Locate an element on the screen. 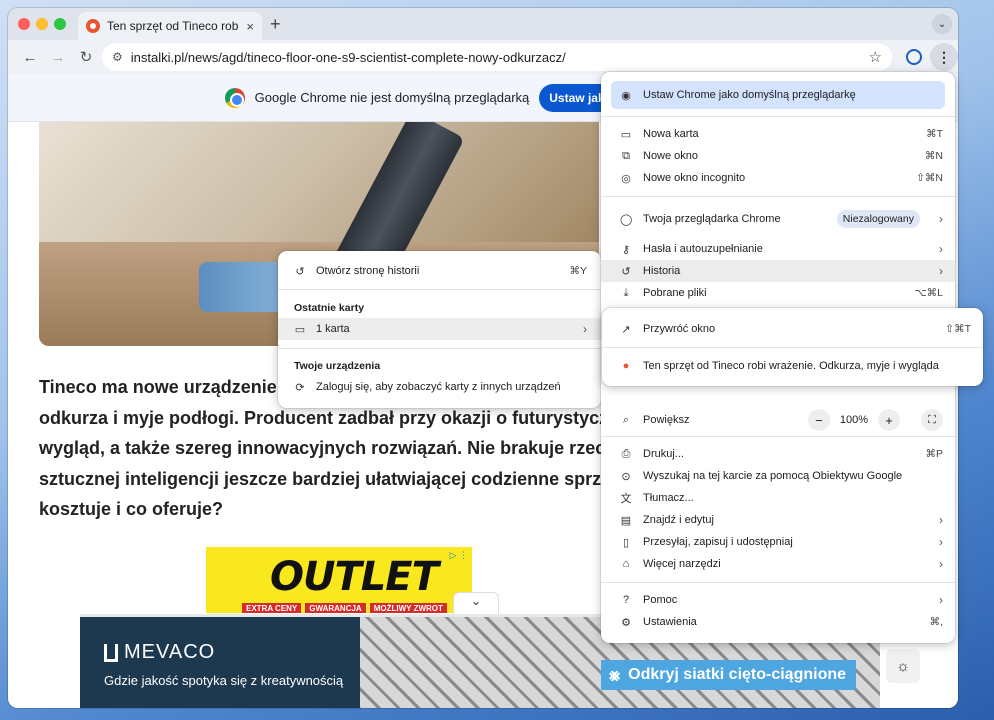  chrome-menu-button: ⋮ is located at coordinates (944, 57).